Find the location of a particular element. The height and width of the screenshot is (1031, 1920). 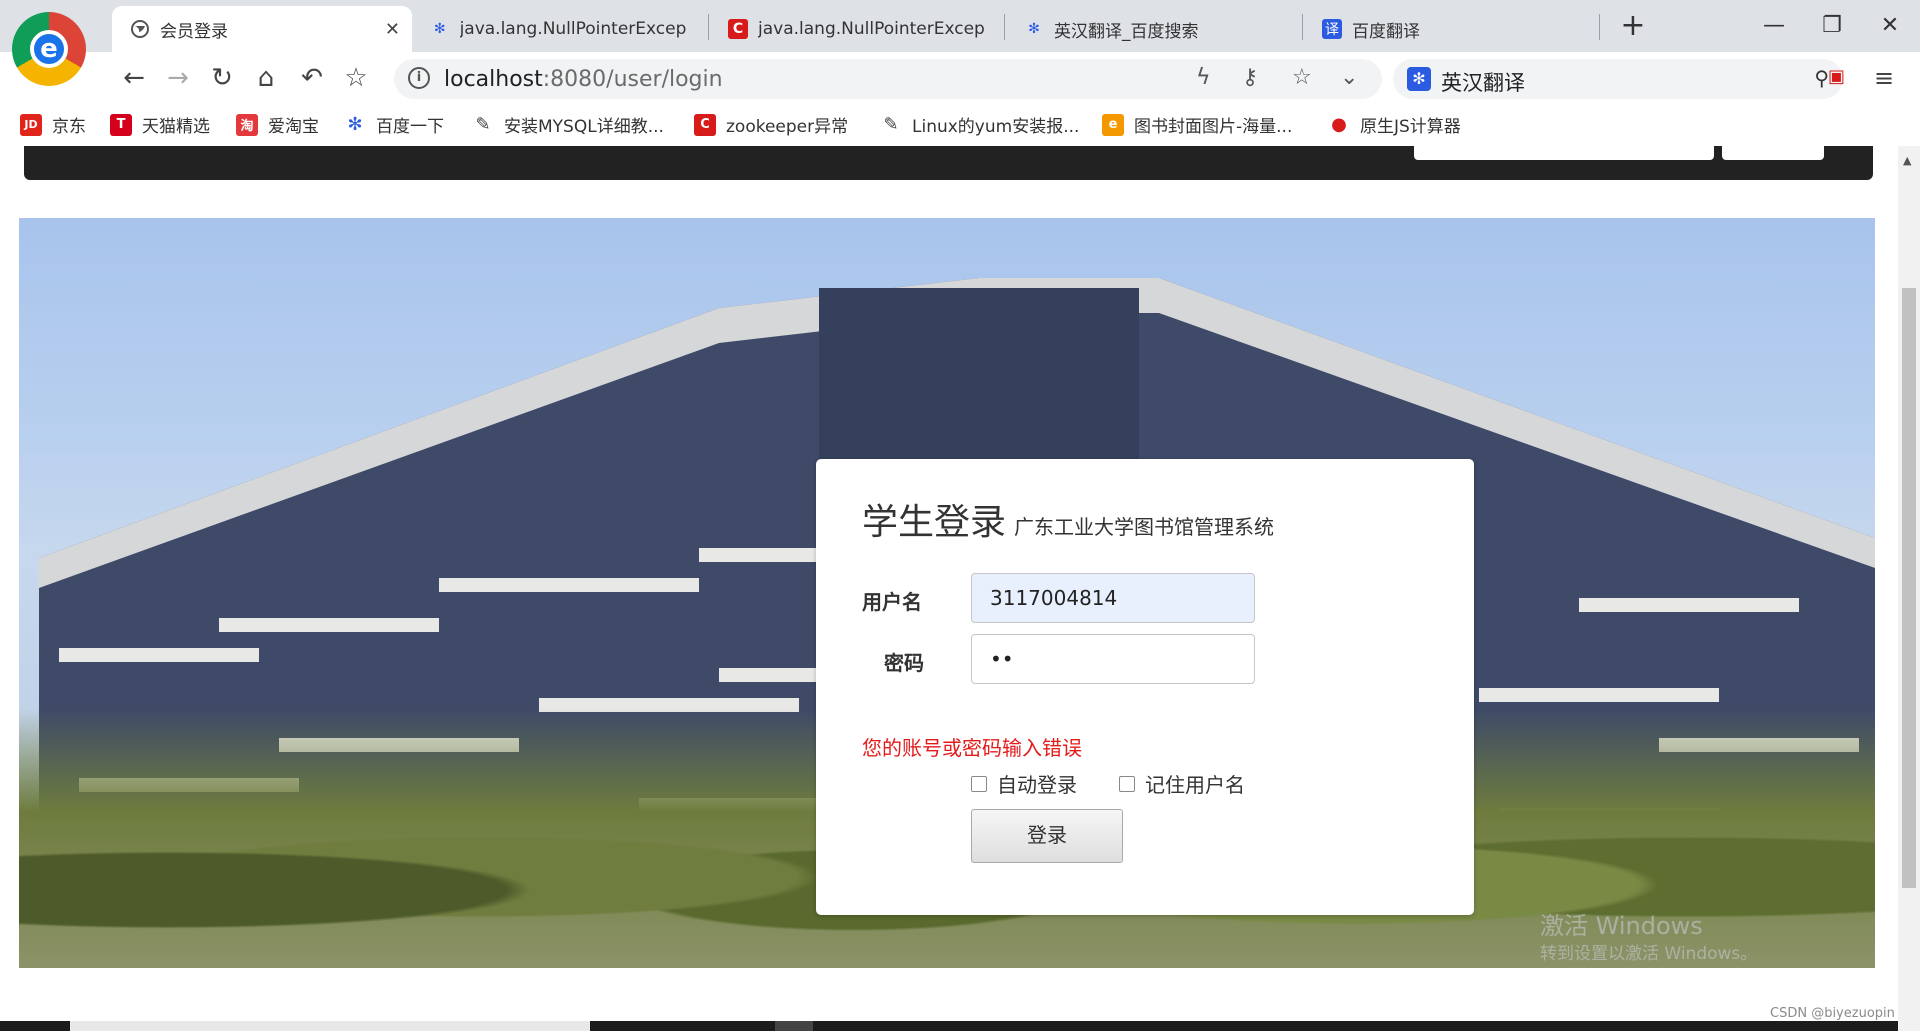

bookmark-baidu: ✻ 百度一下 is located at coordinates (394, 124).